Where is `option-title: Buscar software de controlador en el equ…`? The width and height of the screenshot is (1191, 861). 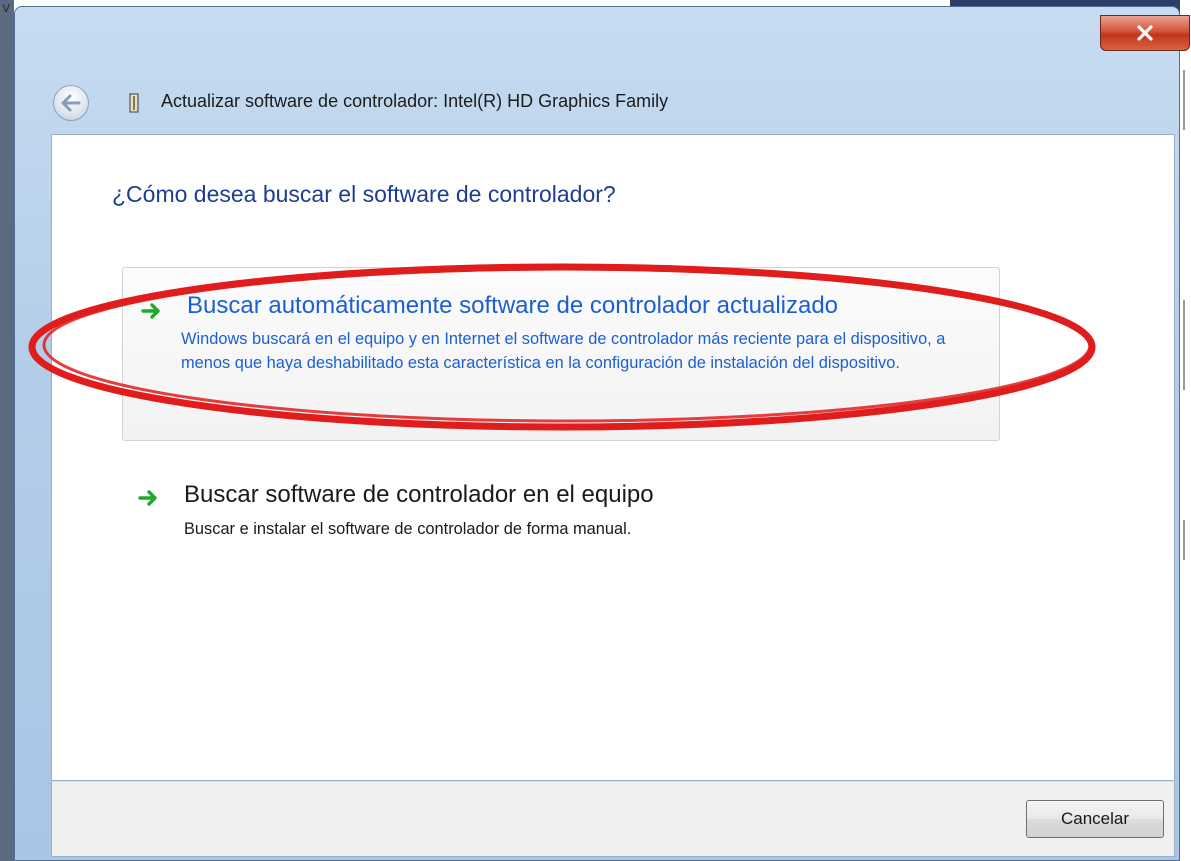
option-title: Buscar software de controlador en el equ… is located at coordinates (419, 494).